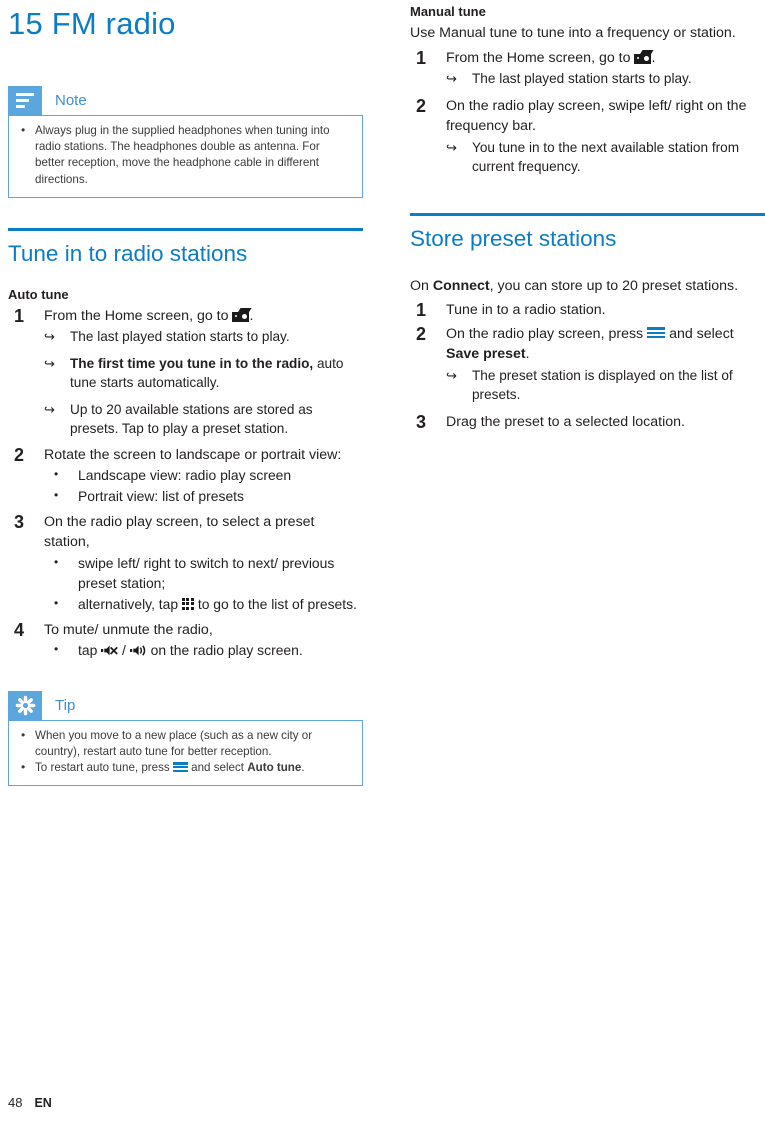 The width and height of the screenshot is (765, 1123). Describe the element at coordinates (25, 705) in the screenshot. I see `tip-asterisk-icon` at that location.